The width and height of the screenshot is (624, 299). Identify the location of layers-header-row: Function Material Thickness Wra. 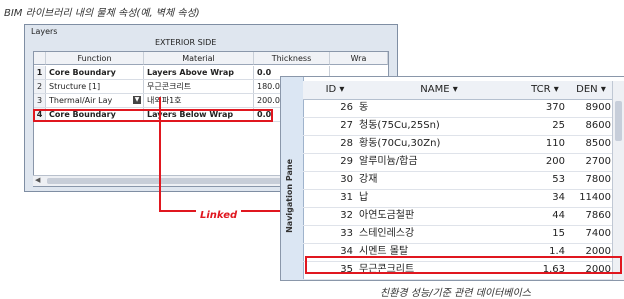
(211, 58).